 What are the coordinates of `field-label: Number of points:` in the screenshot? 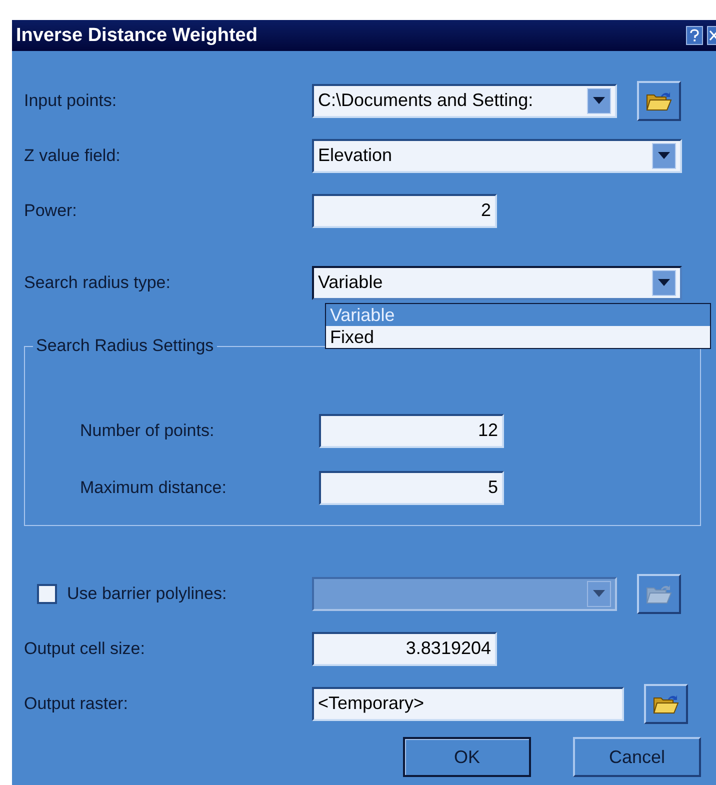 It's located at (147, 430).